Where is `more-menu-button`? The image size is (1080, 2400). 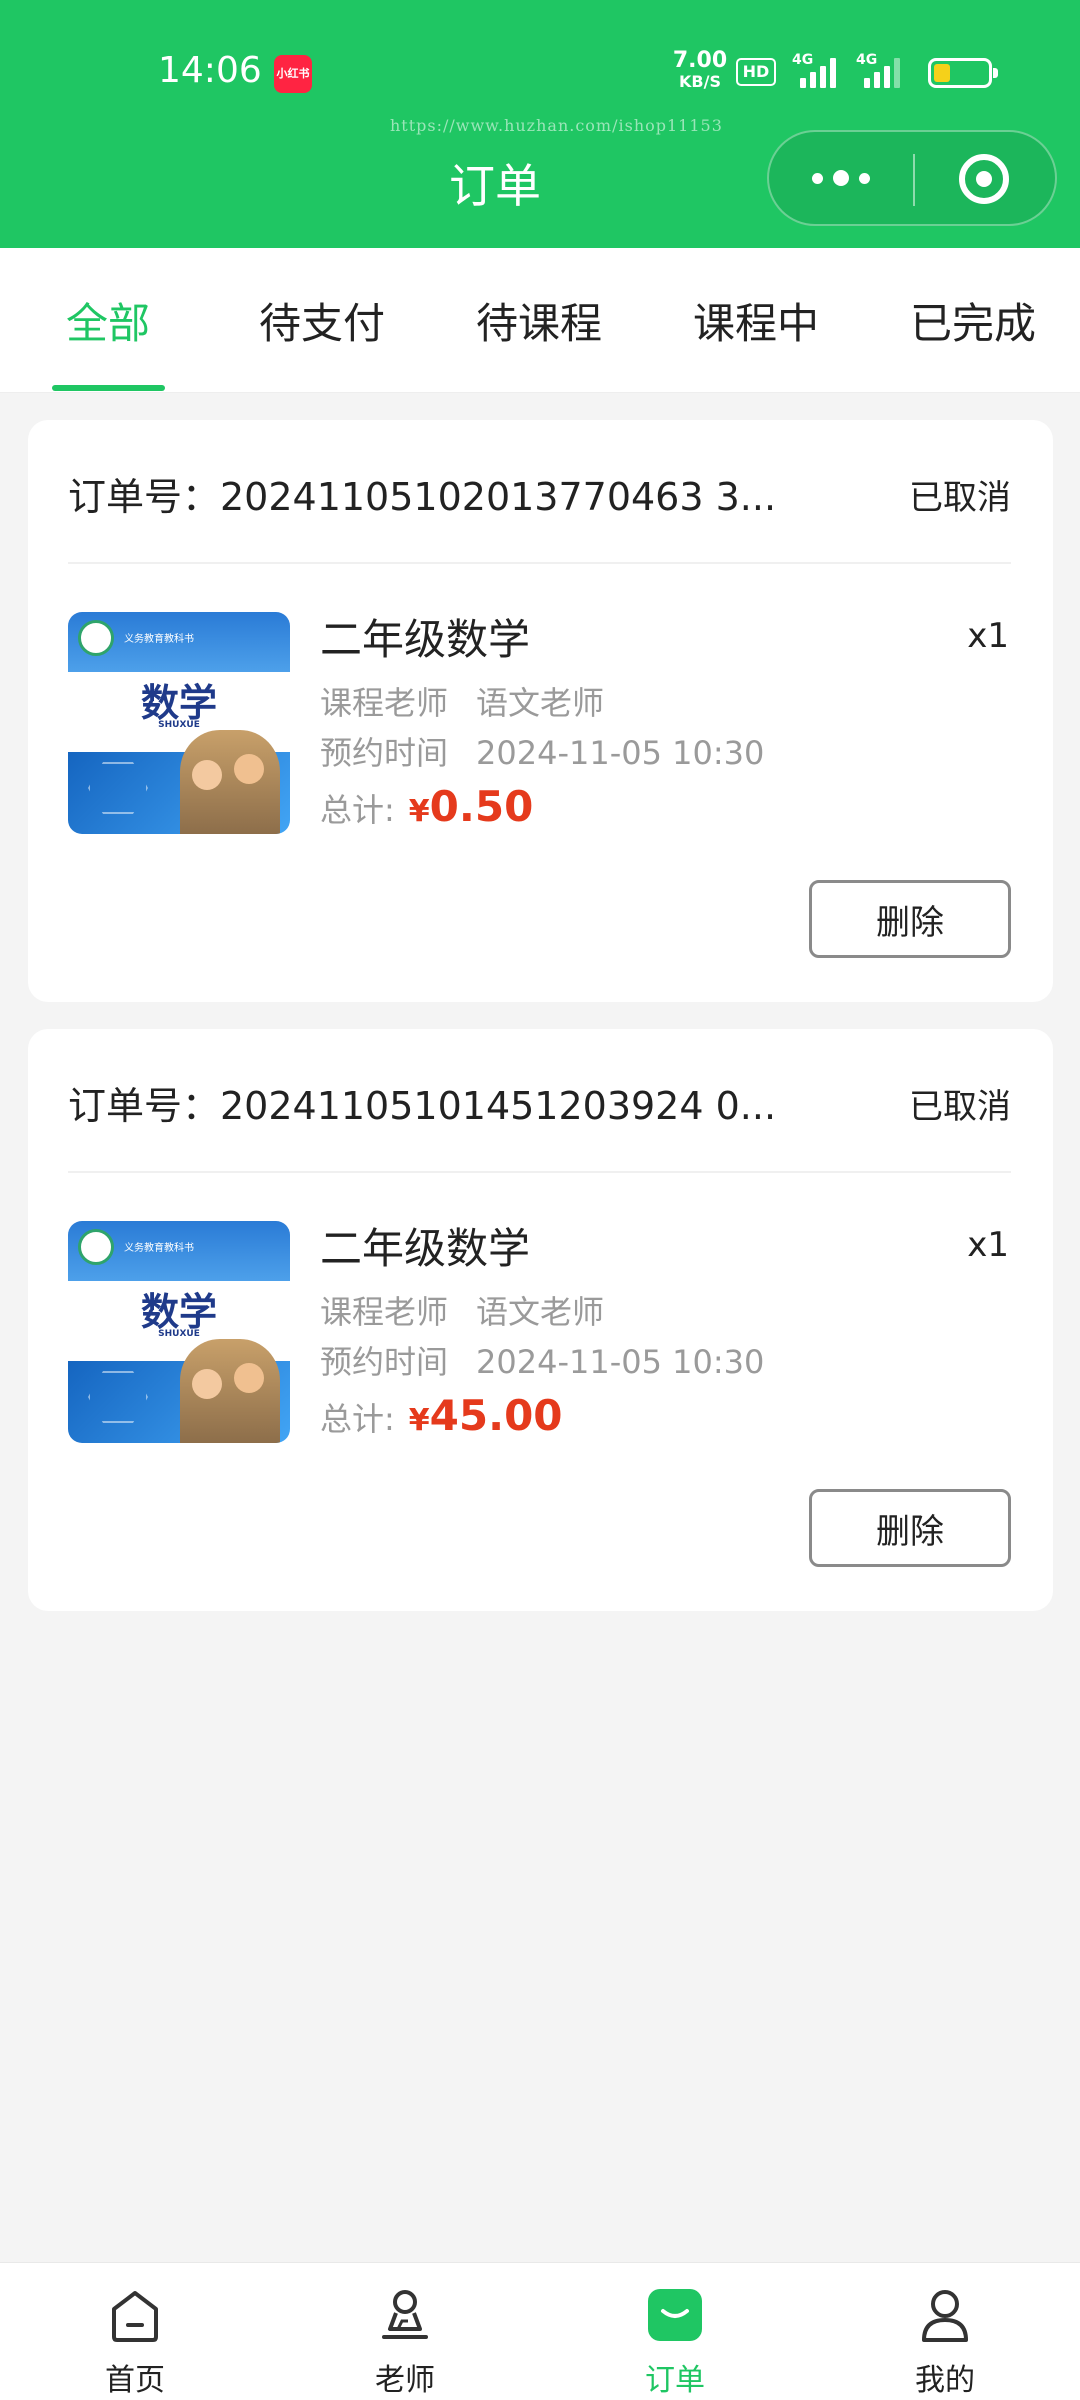
more-menu-button is located at coordinates (841, 178).